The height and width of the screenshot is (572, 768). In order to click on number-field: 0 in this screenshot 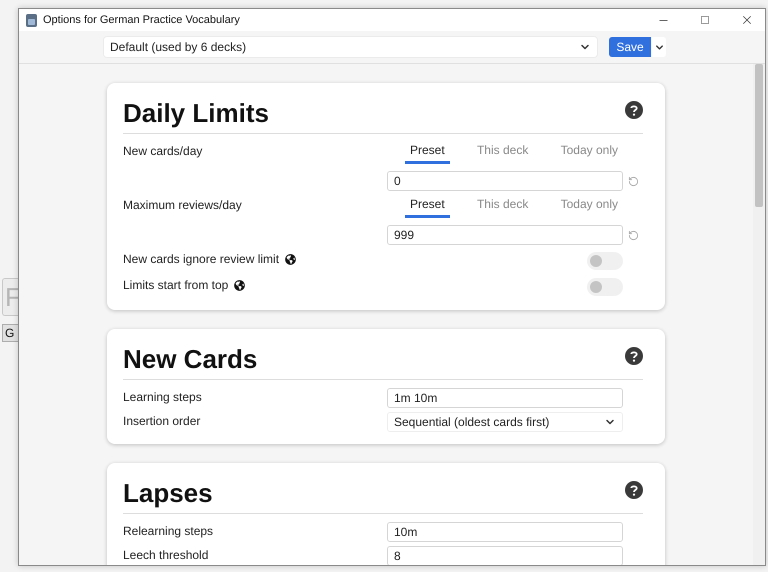, I will do `click(505, 181)`.